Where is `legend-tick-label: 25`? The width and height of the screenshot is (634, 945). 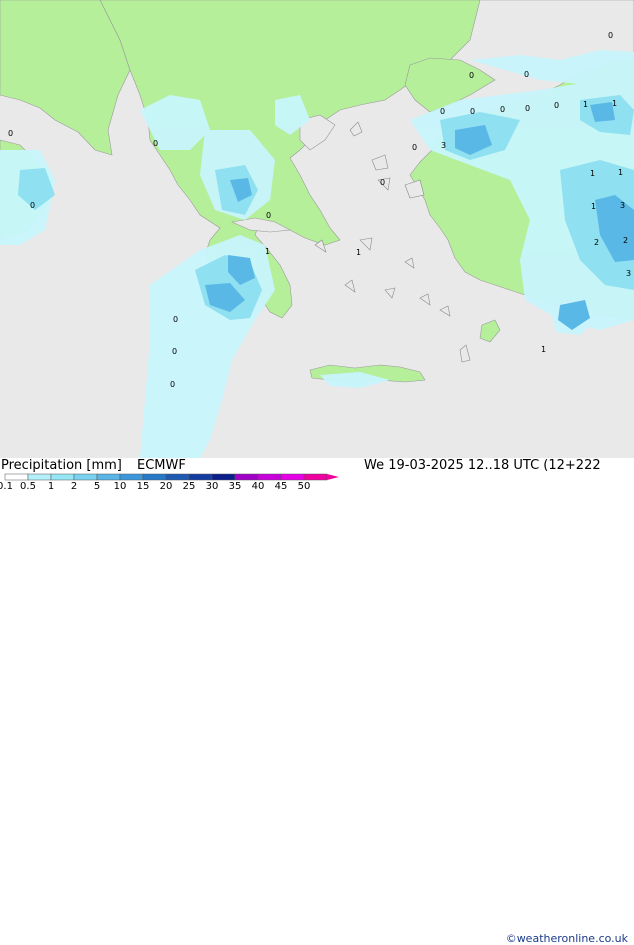 legend-tick-label: 25 is located at coordinates (189, 486).